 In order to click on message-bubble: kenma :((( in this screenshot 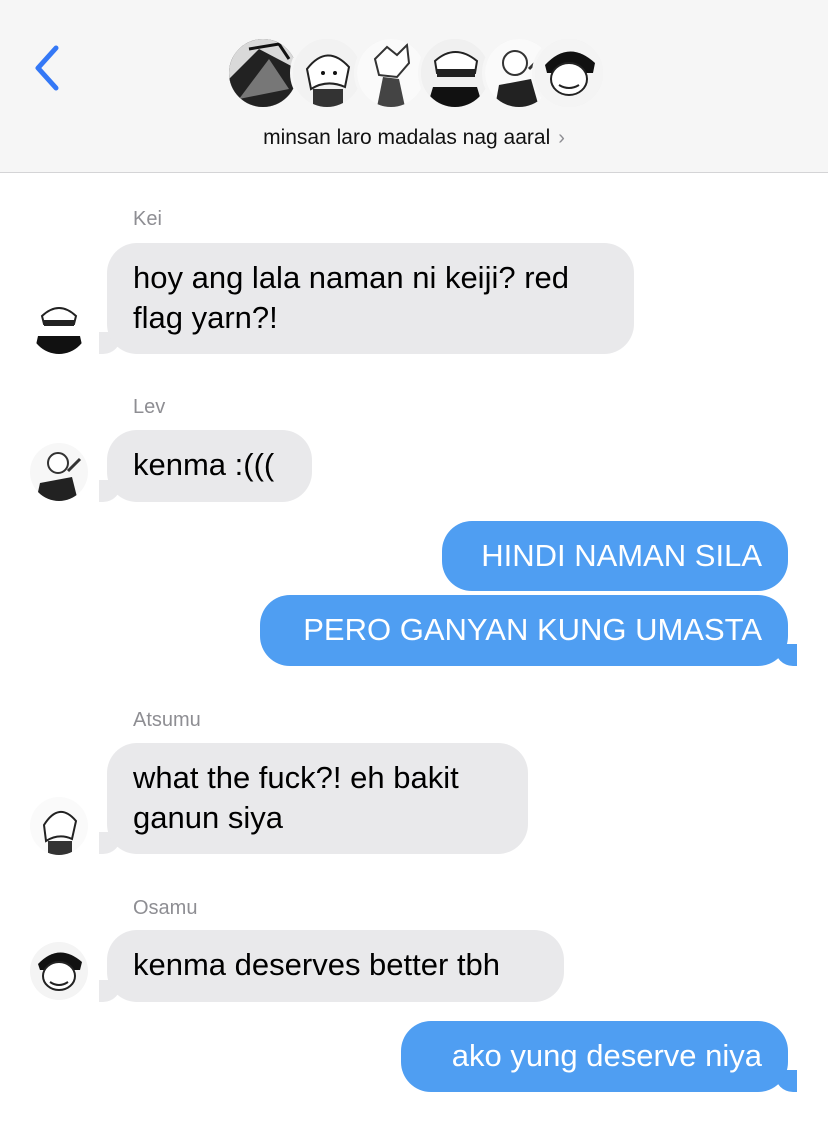, I will do `click(209, 466)`.